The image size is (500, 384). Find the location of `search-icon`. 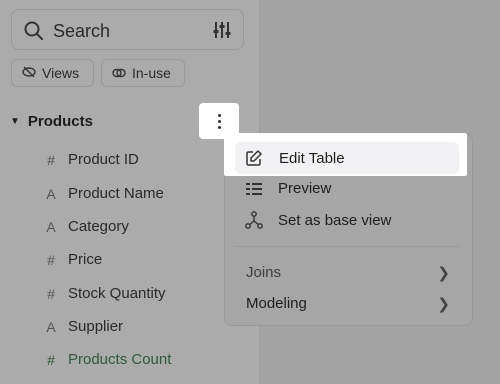

search-icon is located at coordinates (34, 33).